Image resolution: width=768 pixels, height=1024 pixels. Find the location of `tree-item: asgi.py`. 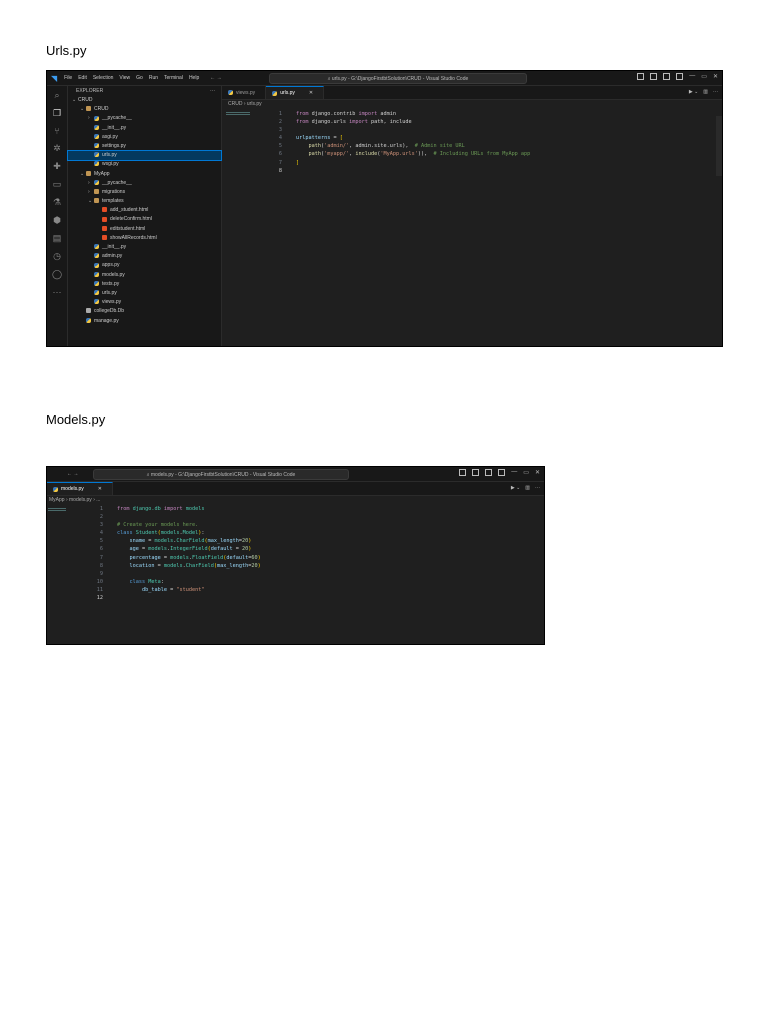

tree-item: asgi.py is located at coordinates (144, 137).